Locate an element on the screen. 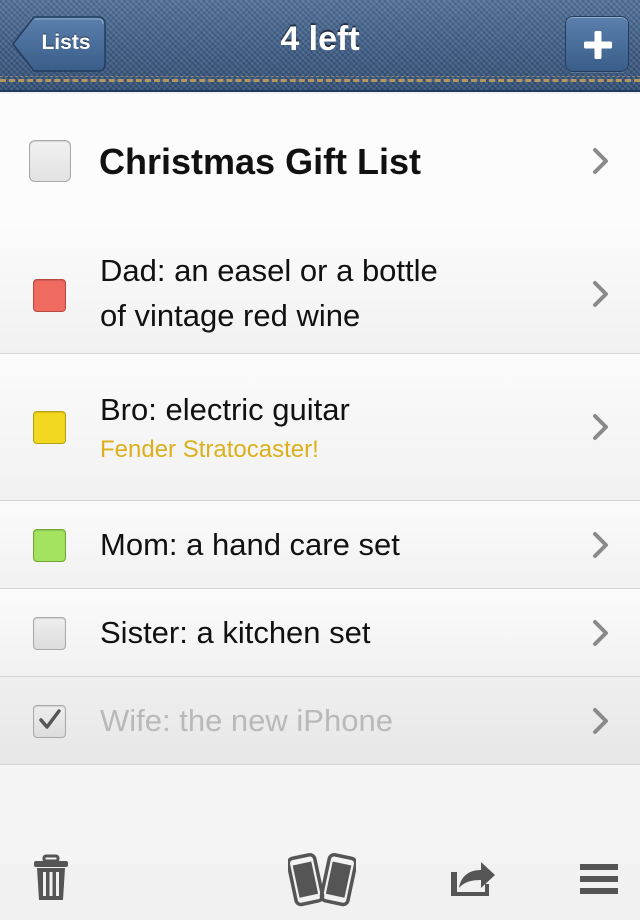  page-title: 4 left is located at coordinates (320, 39).